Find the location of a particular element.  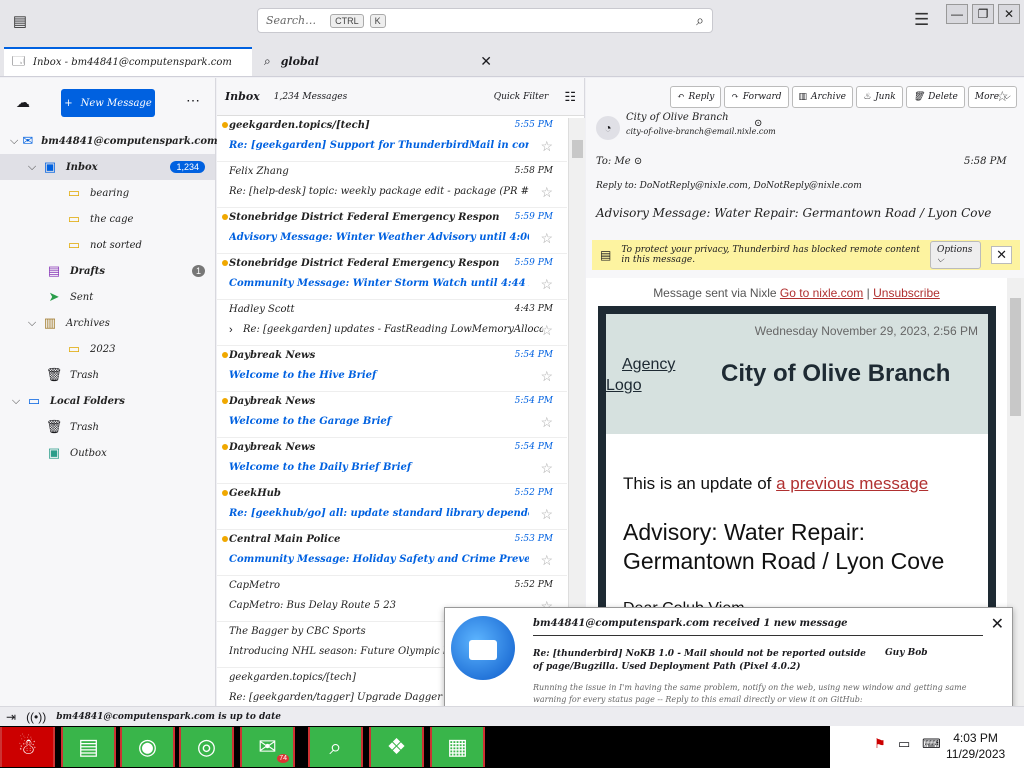

taskbar-control-panel: ▦ is located at coordinates (457, 747).